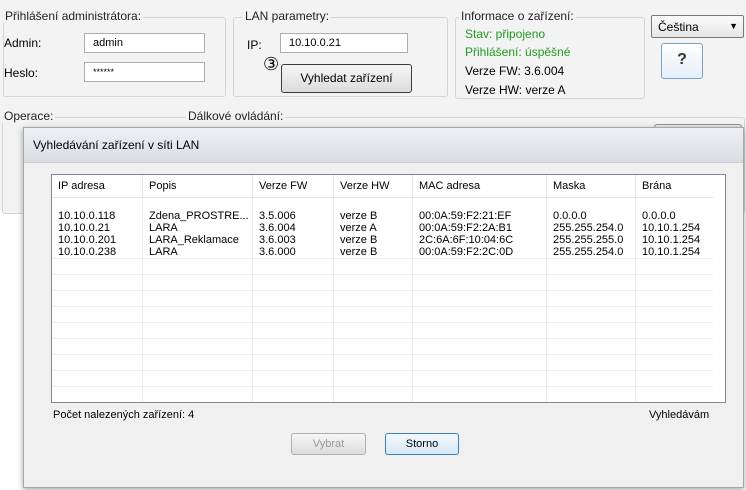  Describe the element at coordinates (73, 16) in the screenshot. I see `login-group-title: Přihlášení administrátora:` at that location.